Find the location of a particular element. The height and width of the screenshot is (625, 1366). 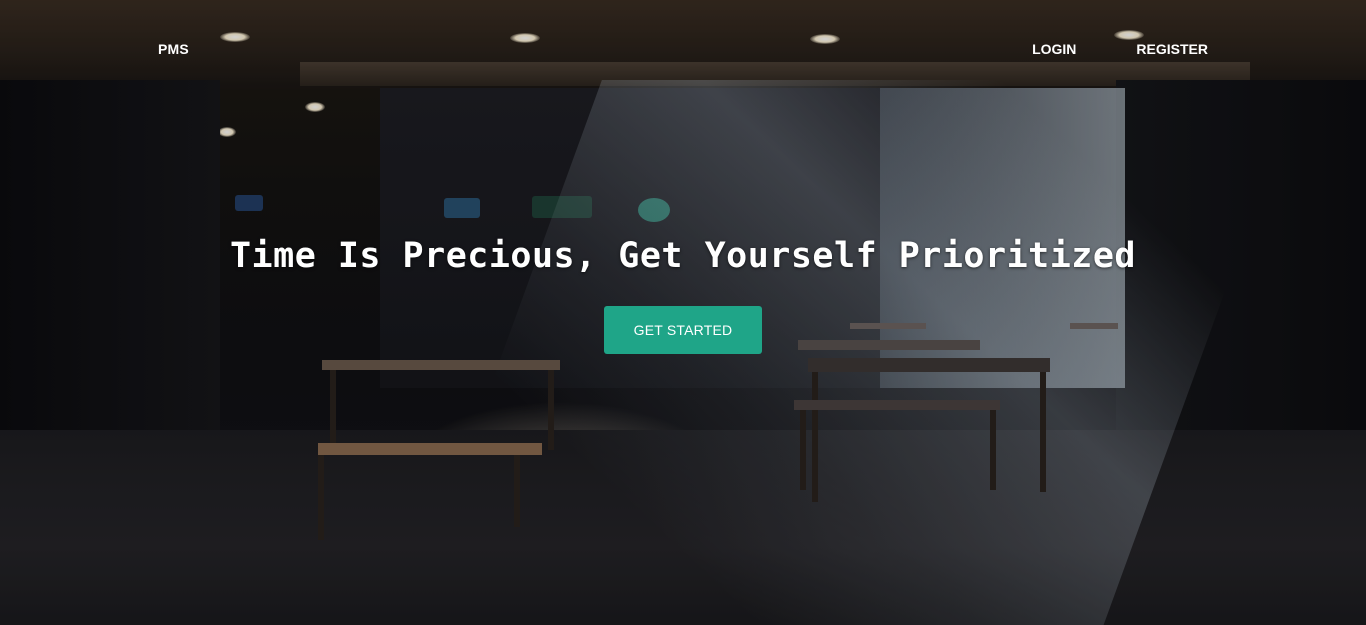

brand-logo-link: PMS is located at coordinates (173, 49).